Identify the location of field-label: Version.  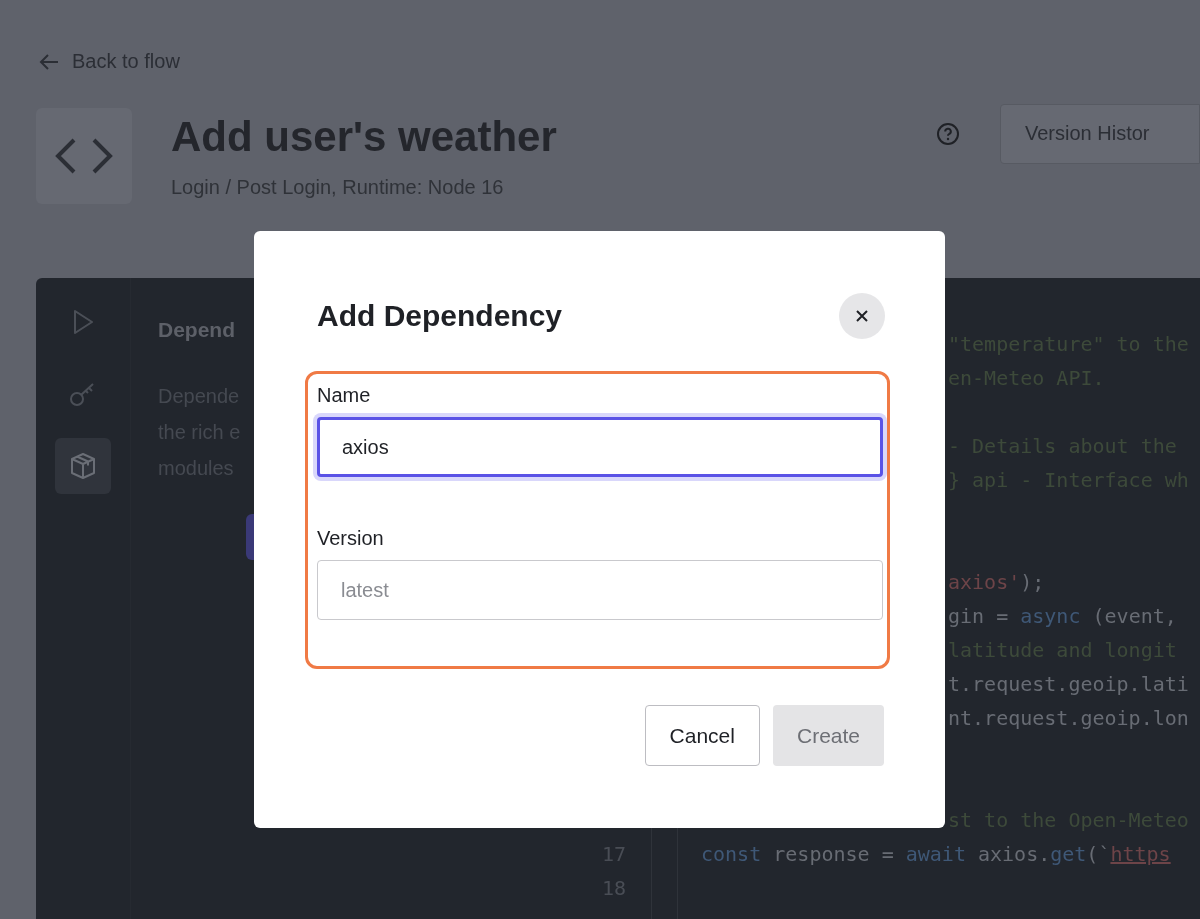
(351, 538).